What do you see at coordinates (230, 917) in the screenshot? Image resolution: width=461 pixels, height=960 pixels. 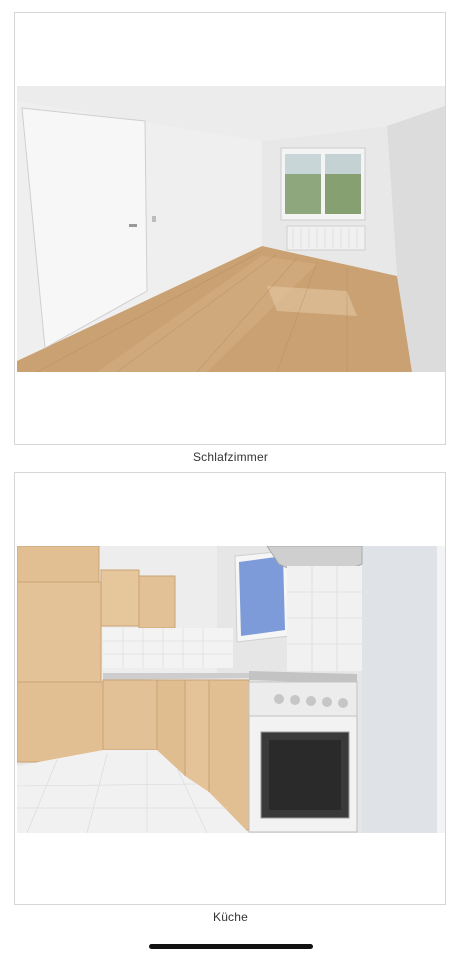 I see `photo-caption: Küche` at bounding box center [230, 917].